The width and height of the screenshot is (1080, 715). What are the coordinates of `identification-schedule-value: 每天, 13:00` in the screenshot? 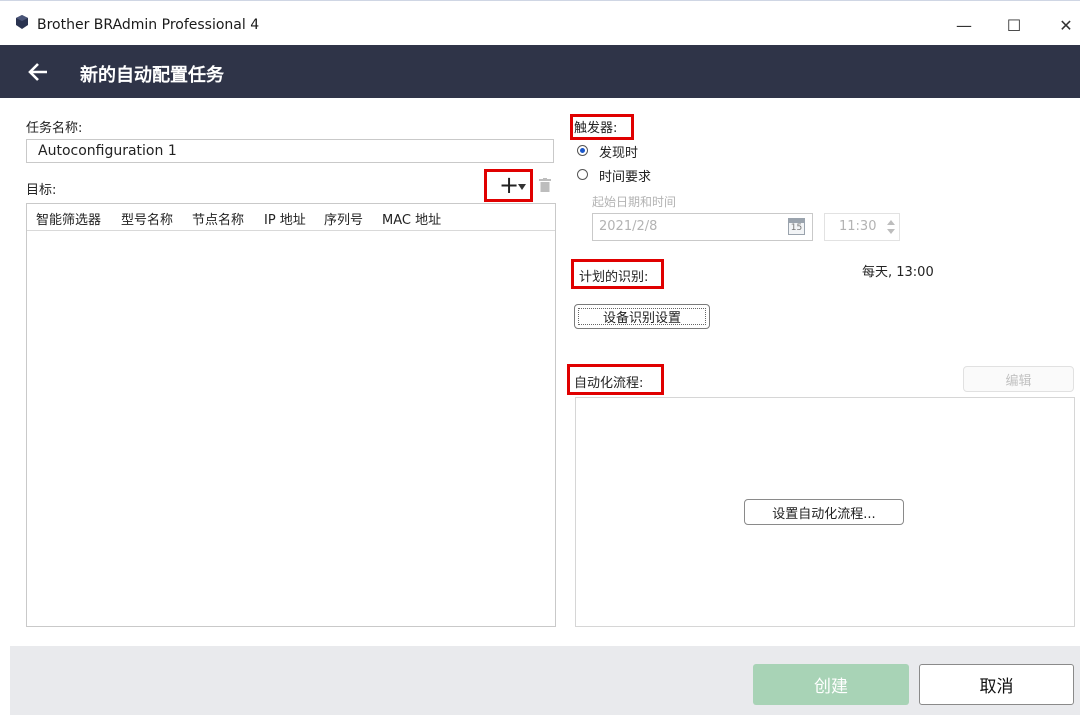 It's located at (898, 272).